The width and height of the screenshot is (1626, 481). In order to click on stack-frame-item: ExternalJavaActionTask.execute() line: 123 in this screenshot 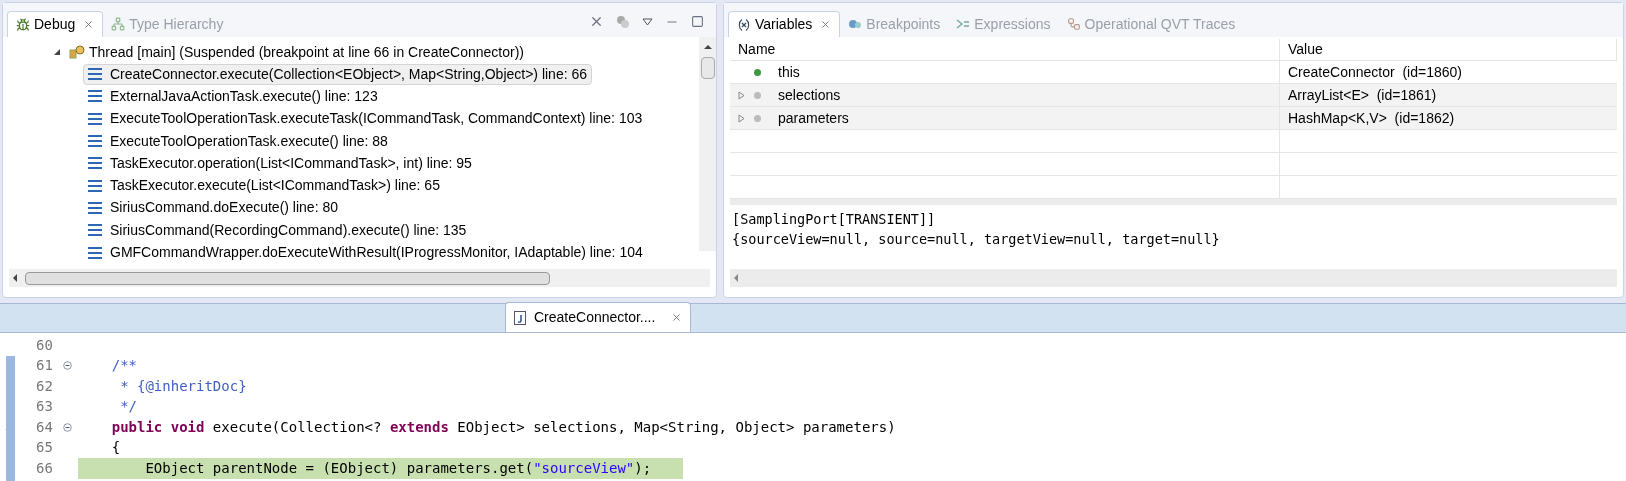, I will do `click(233, 96)`.